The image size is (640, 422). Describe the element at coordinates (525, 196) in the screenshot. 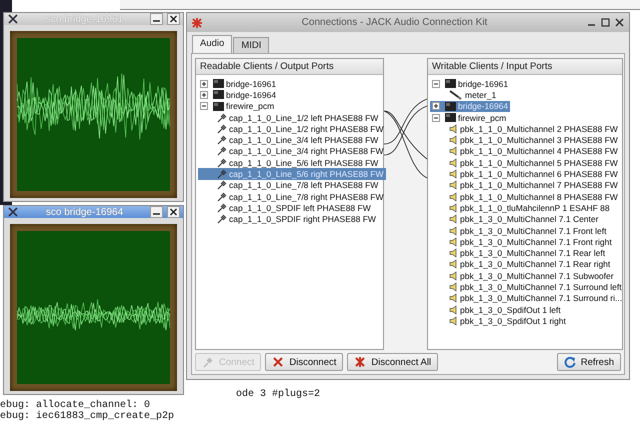

I see `tree-item: pbk_1_1_0_Multichannel 8 PHASE88 FW` at that location.